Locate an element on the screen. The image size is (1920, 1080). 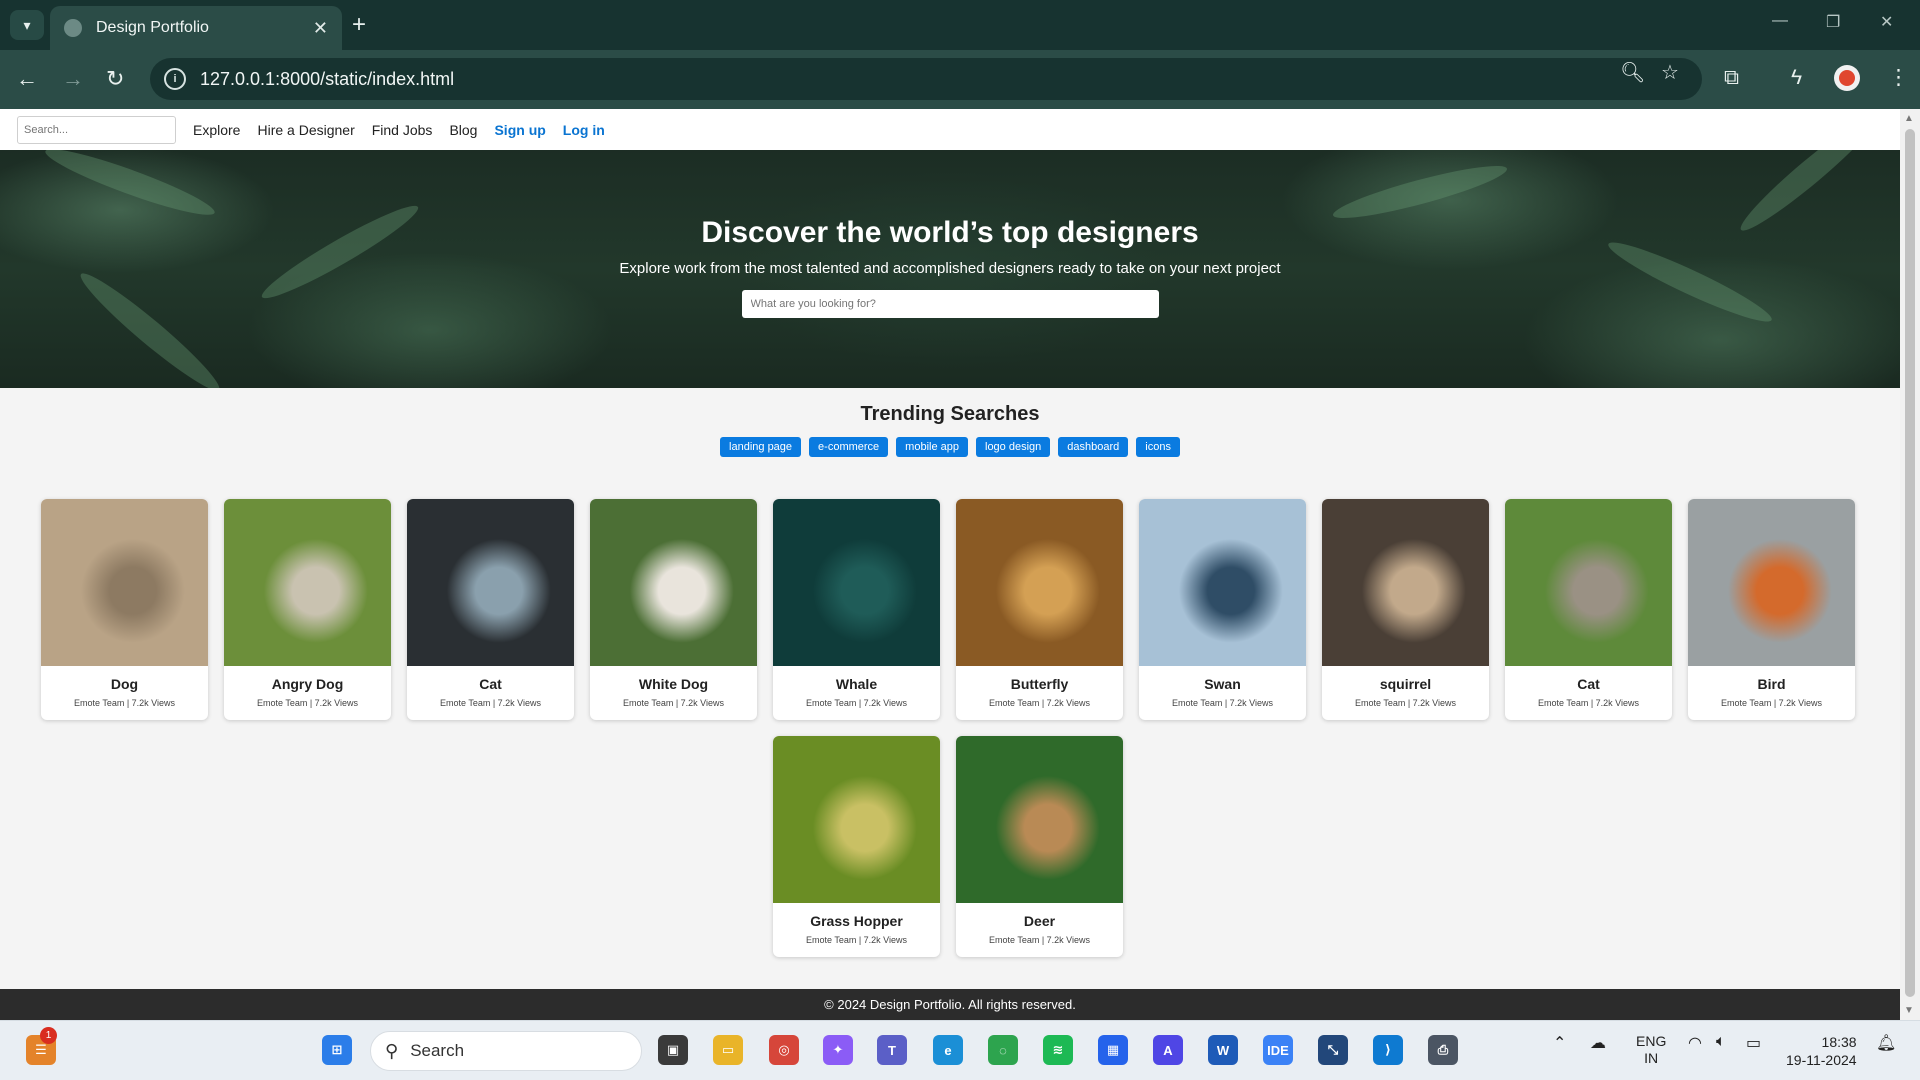
nav-link-blog: Blog is located at coordinates (463, 130).